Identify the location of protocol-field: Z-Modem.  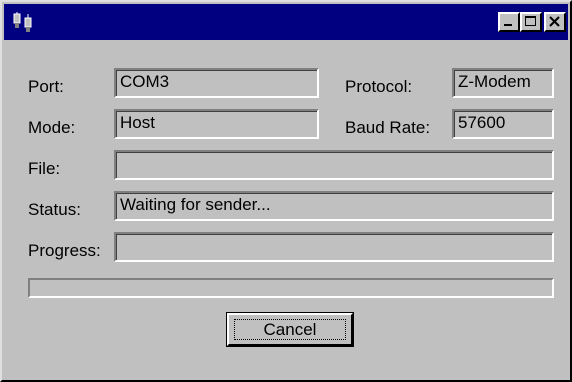
(503, 83).